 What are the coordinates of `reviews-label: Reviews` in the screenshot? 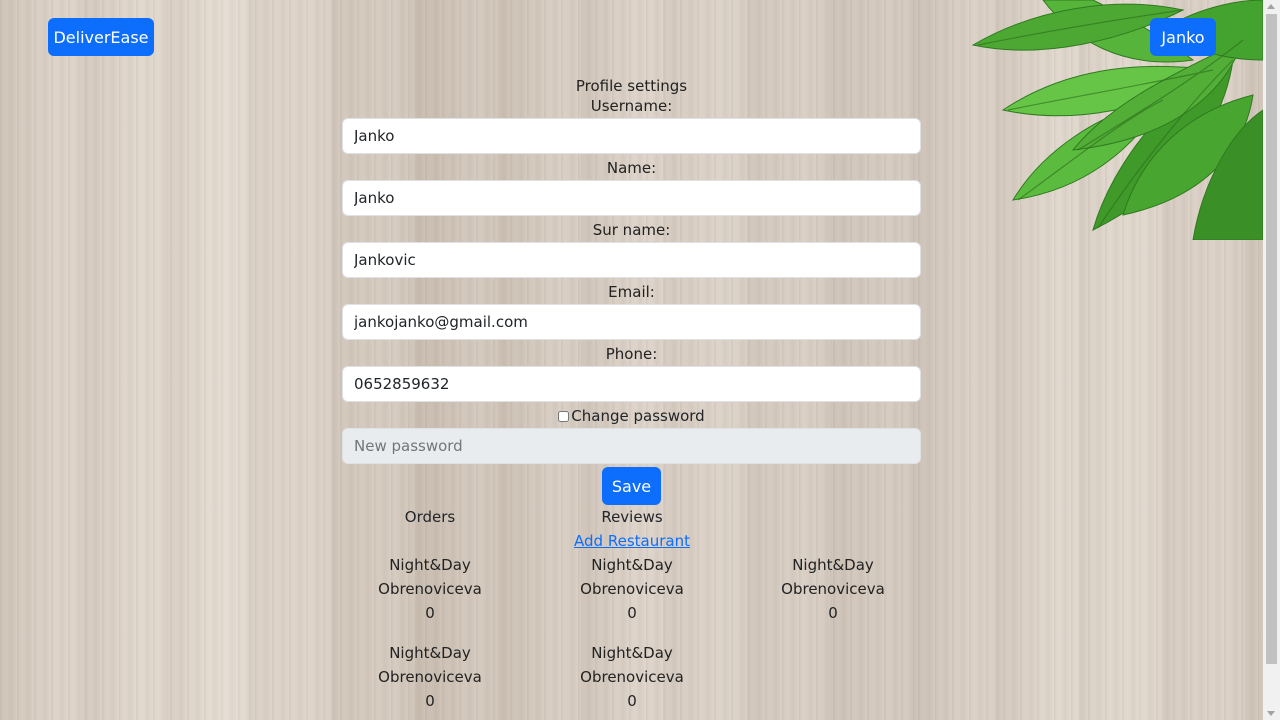 It's located at (632, 517).